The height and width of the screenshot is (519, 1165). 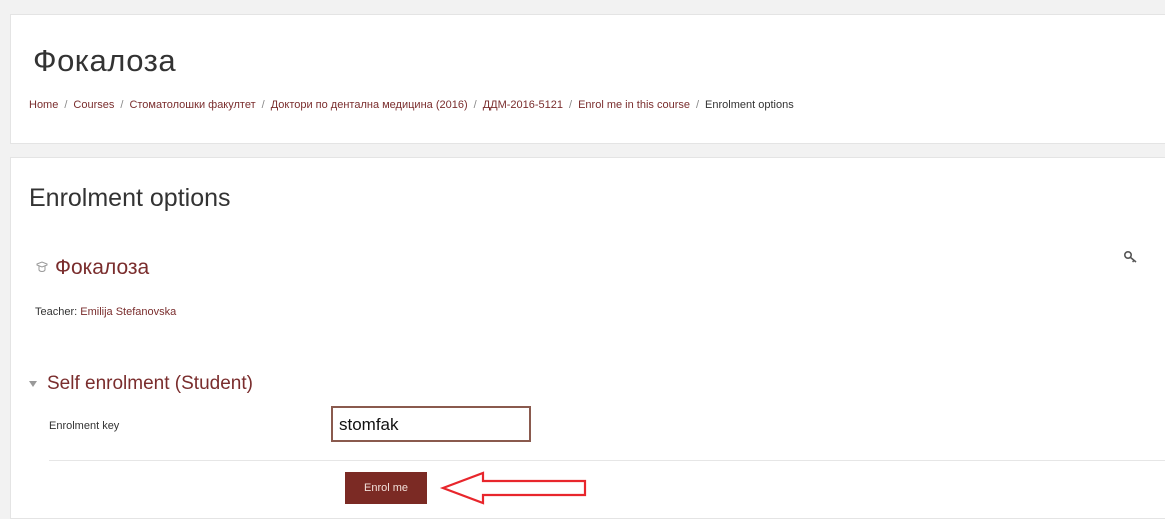 I want to click on teacher-line: Teacher: Emilija Stefanovska, so click(x=105, y=312).